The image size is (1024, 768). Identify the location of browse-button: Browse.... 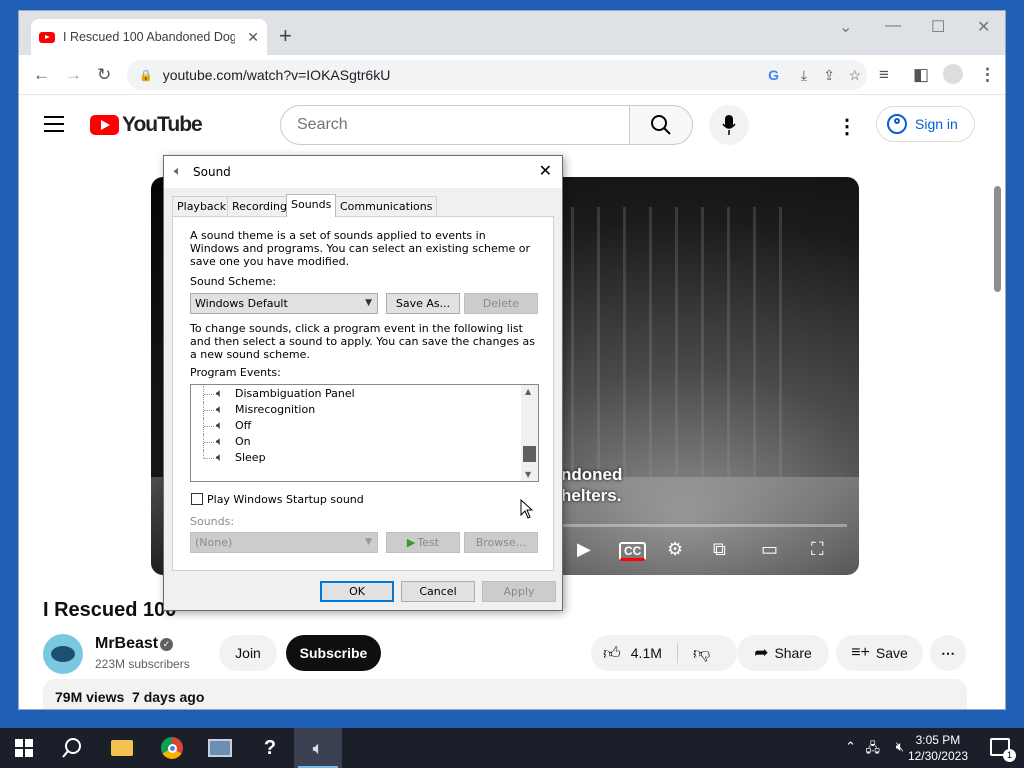
(501, 542).